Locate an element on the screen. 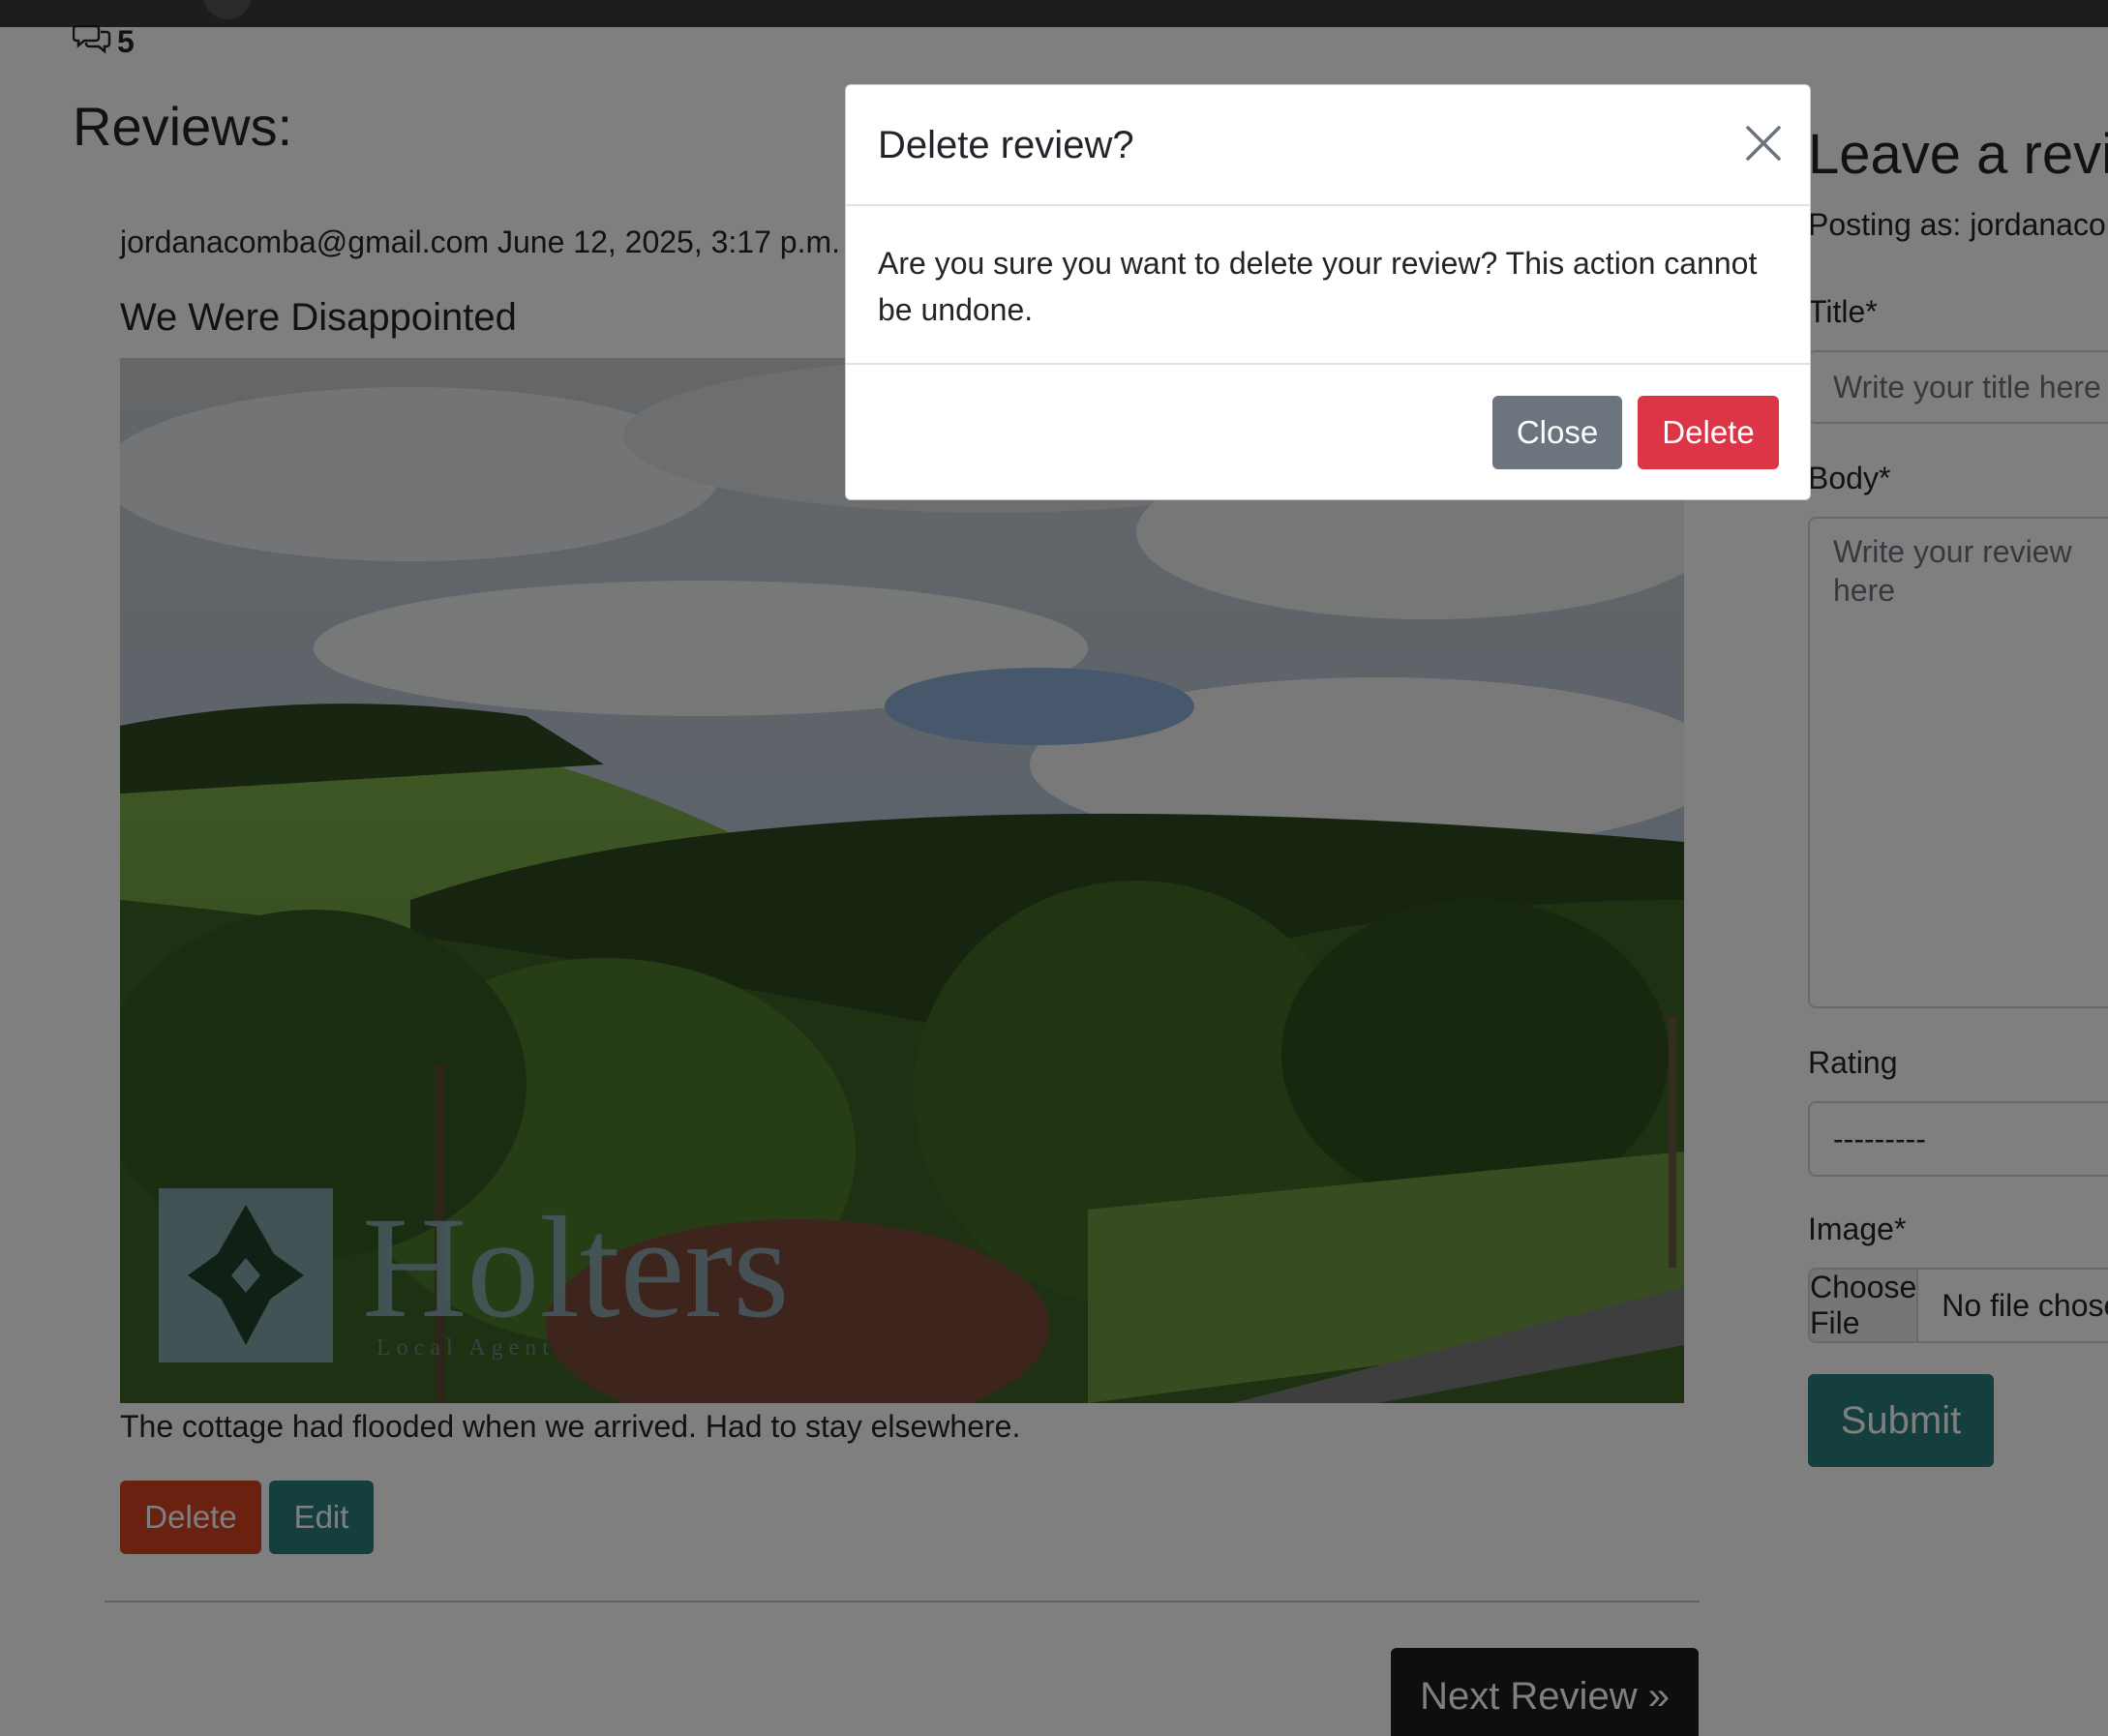 This screenshot has width=2108, height=1736. modal-title: Delete review? is located at coordinates (1006, 145).